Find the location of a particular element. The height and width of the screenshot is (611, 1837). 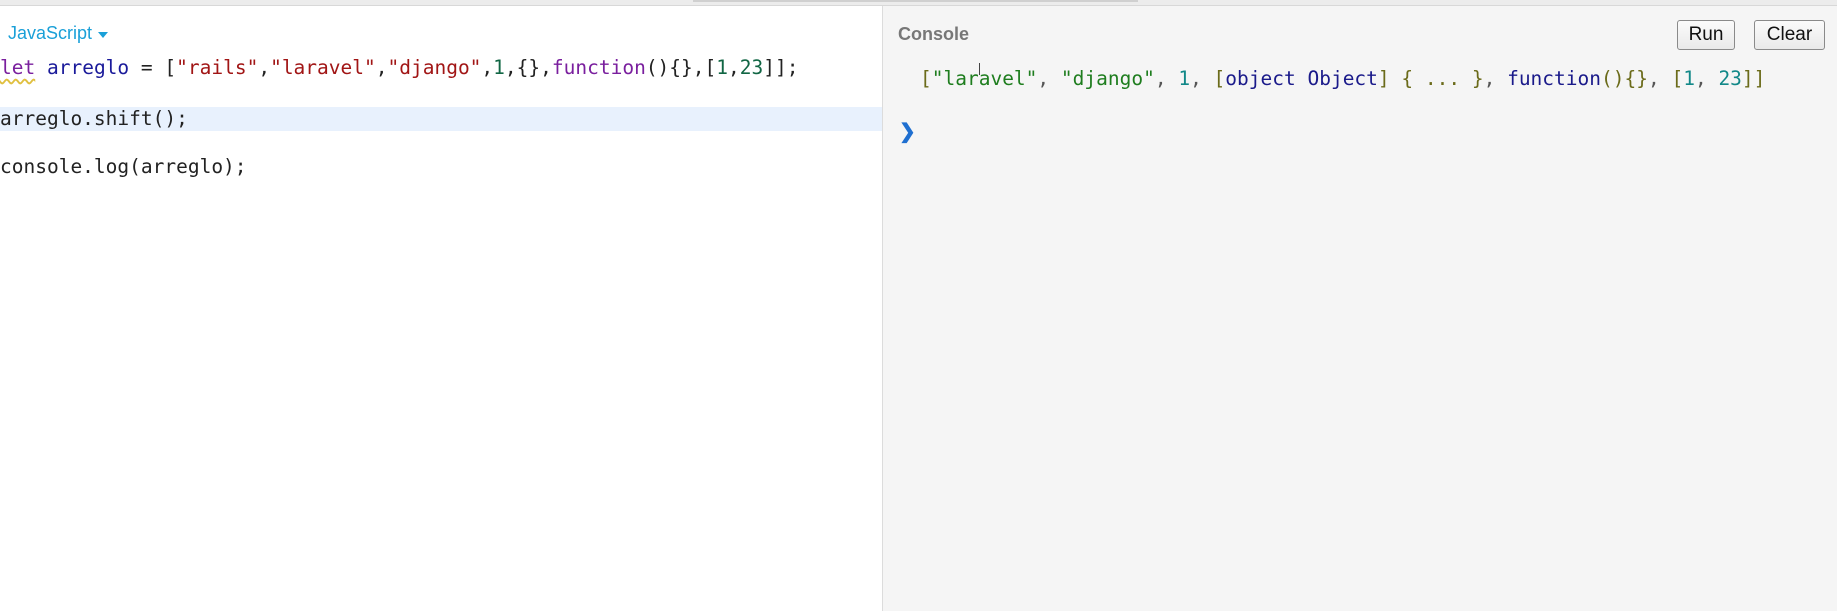

code-line-2: arreglo.shift(); is located at coordinates (441, 119).